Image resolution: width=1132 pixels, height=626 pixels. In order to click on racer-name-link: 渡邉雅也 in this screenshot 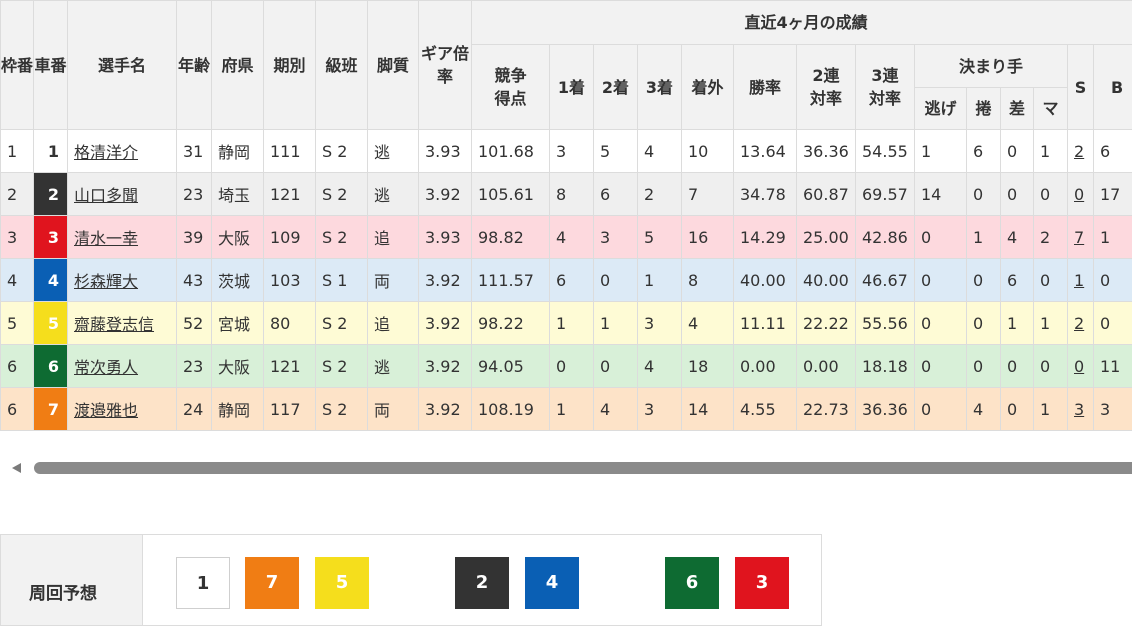, I will do `click(106, 410)`.